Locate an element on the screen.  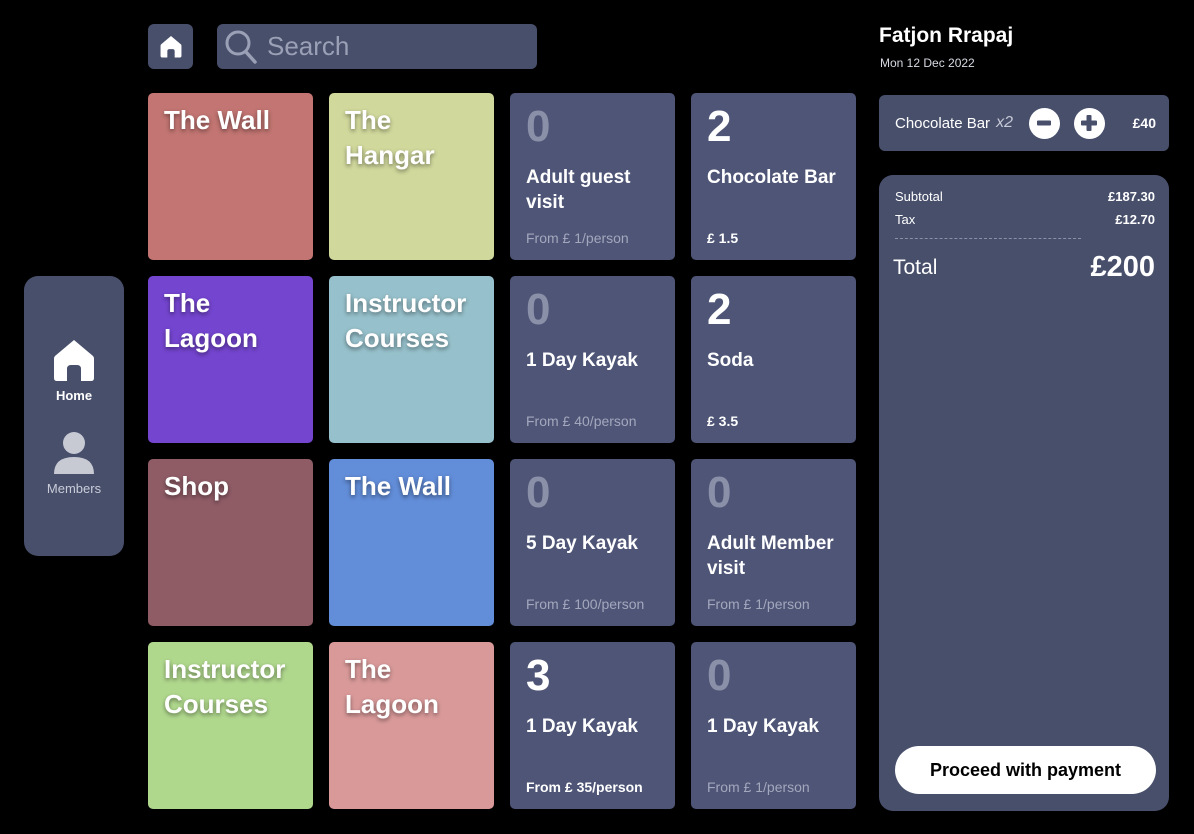
product-tile: 3 1 Day Kayak From £ 35/person is located at coordinates (592, 725).